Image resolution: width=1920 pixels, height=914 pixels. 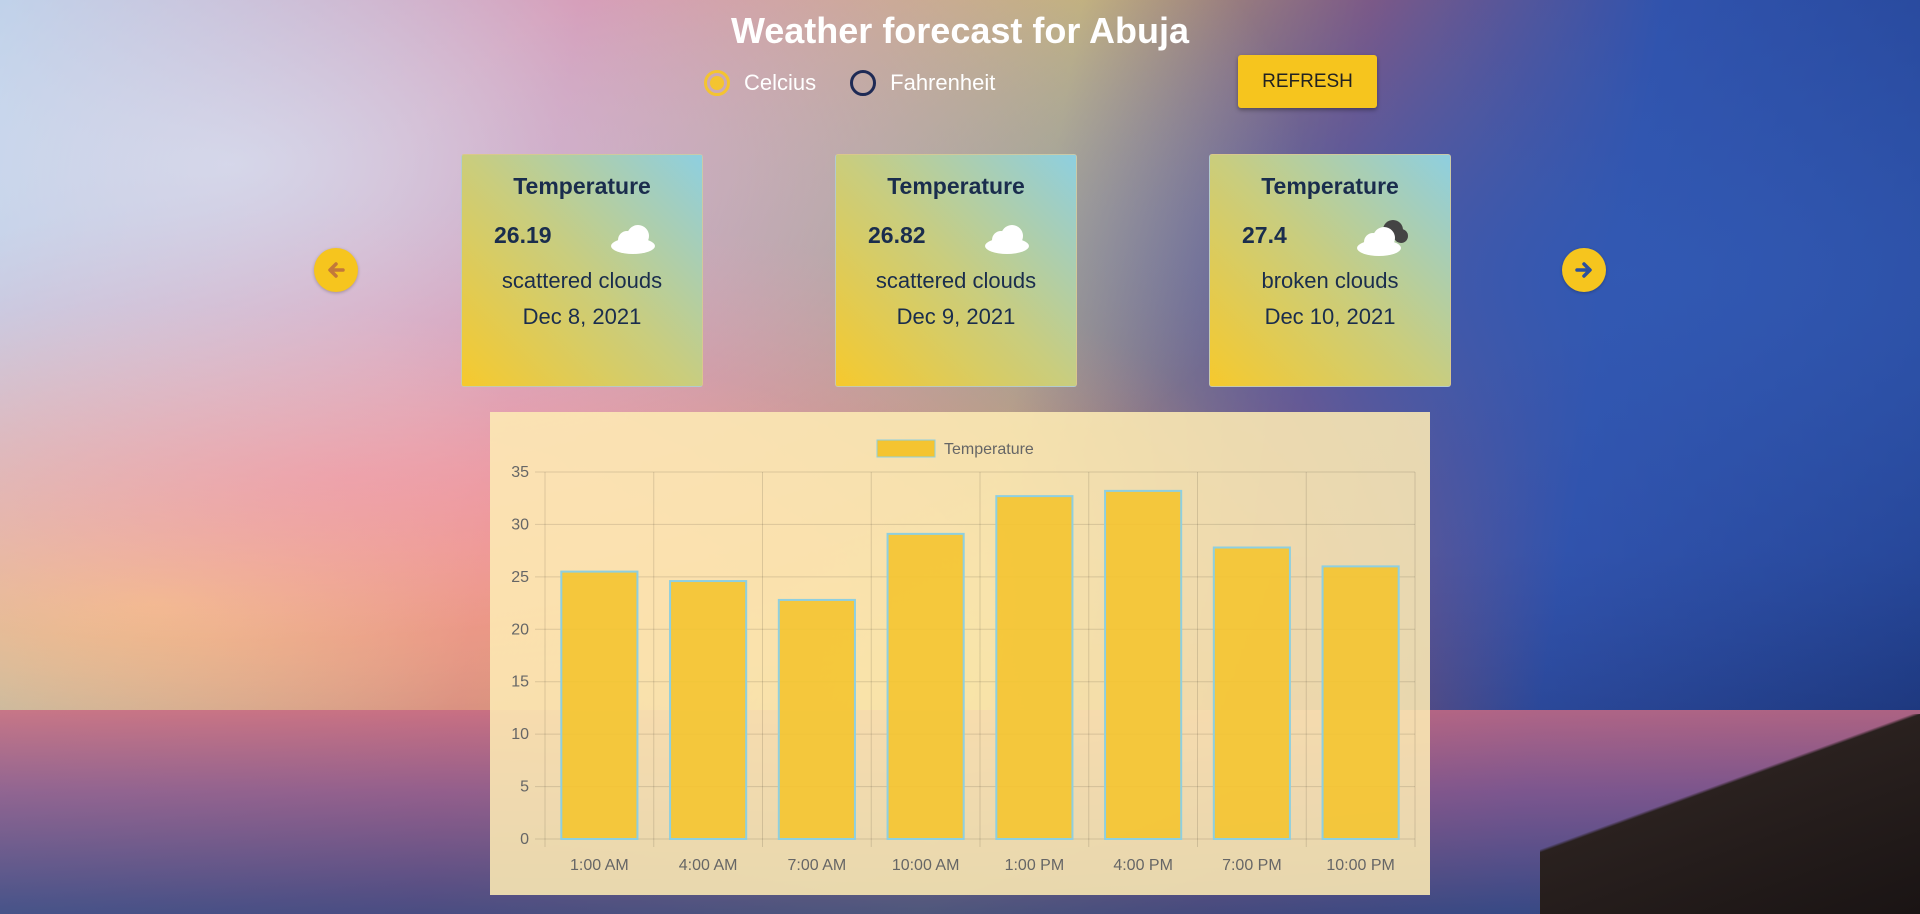 I want to click on x-tick-label: 7:00 PM, so click(x=1252, y=865).